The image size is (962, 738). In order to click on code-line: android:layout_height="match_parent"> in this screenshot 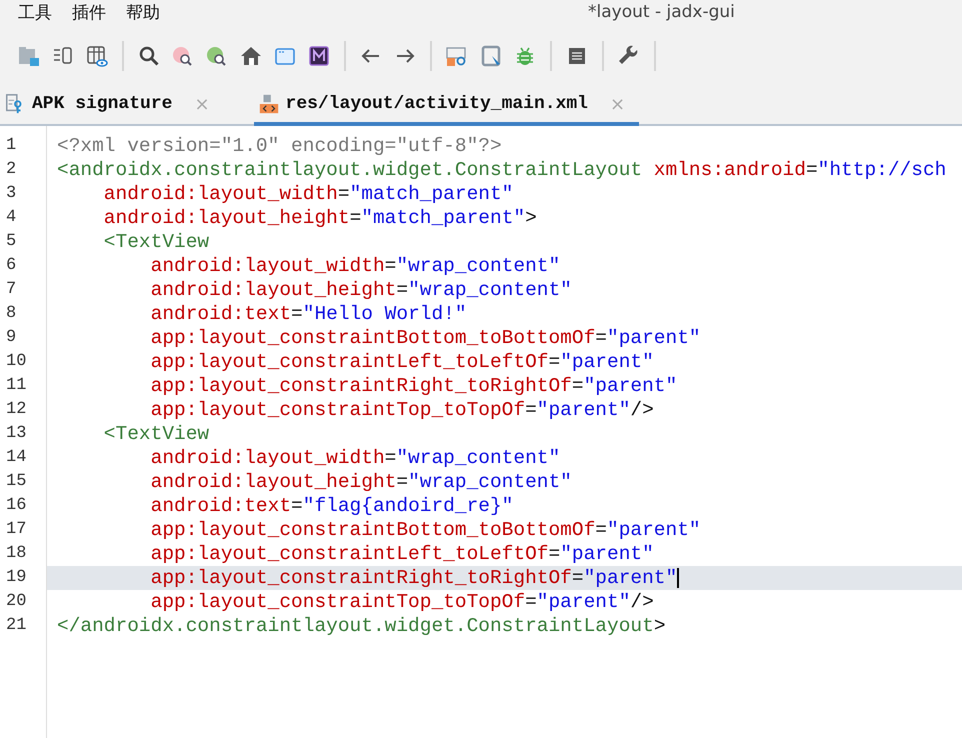, I will do `click(320, 218)`.